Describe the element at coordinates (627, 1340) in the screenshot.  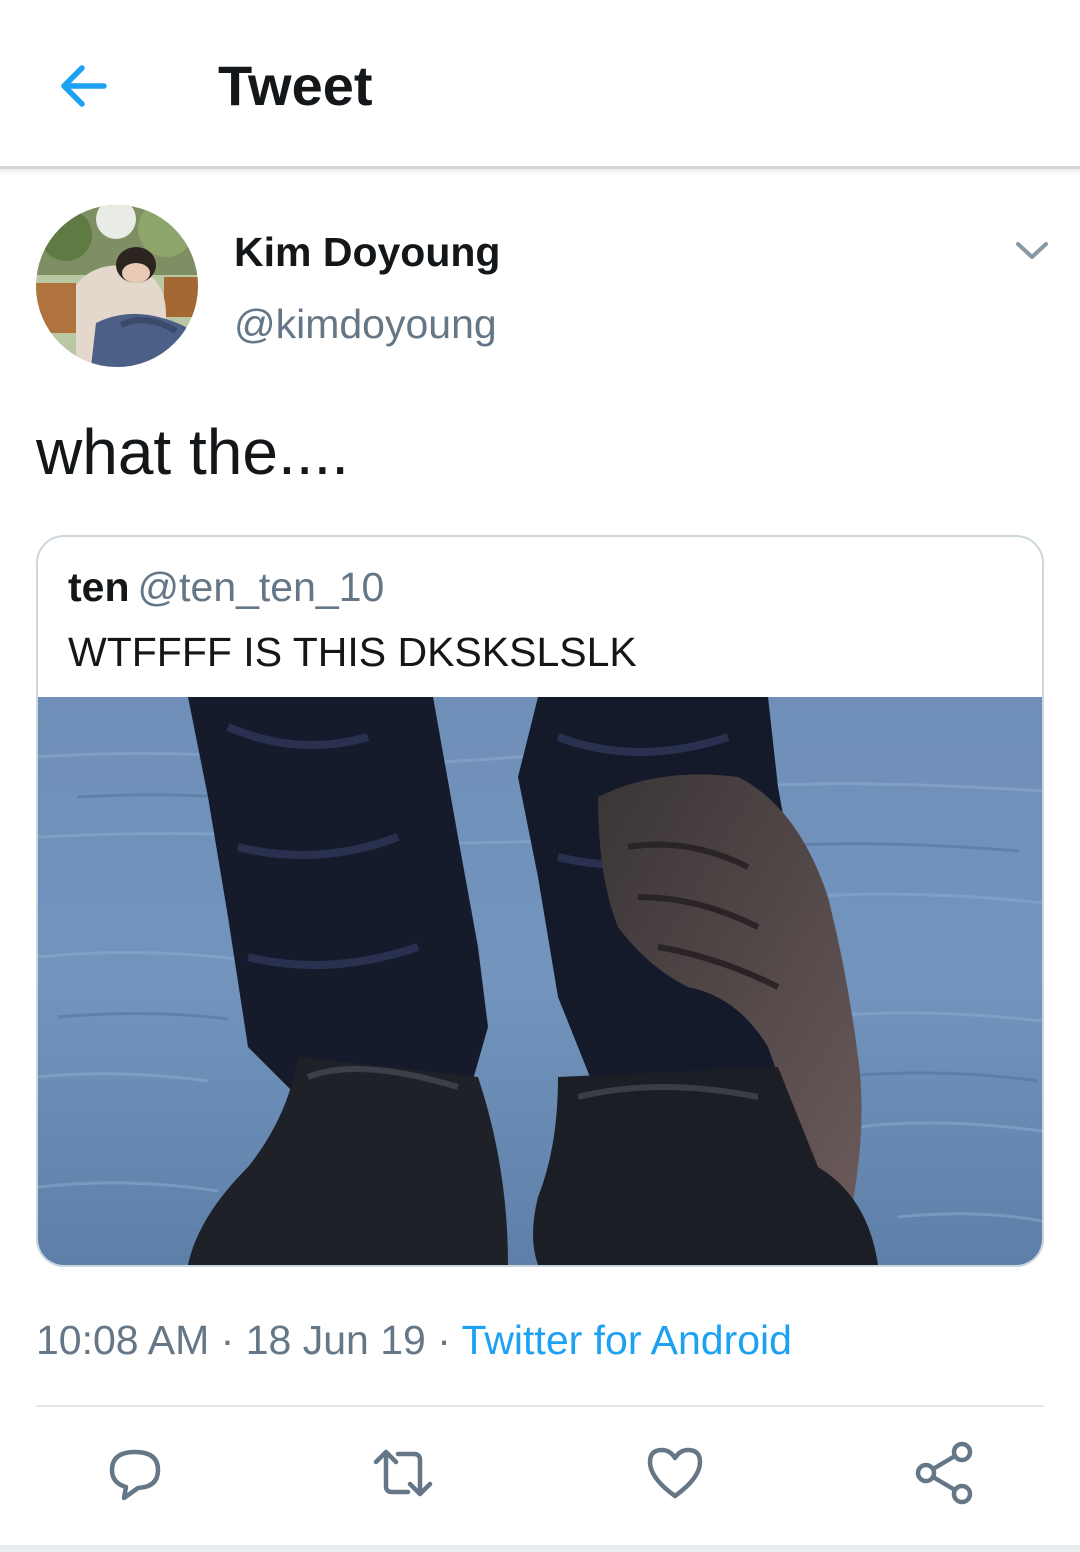
I see `tweet-source-link: Twitter for Android` at that location.